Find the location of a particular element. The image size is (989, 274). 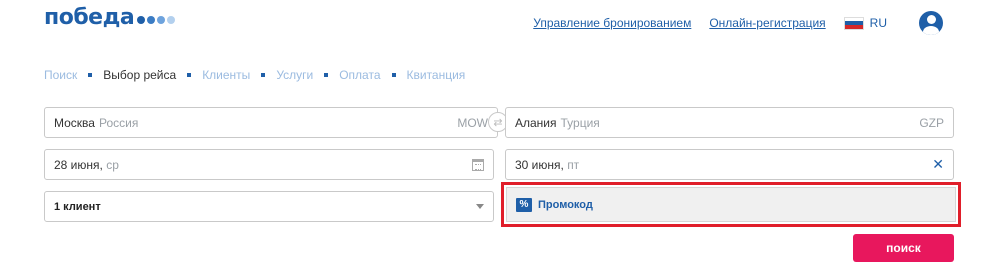

destination-city: Алания is located at coordinates (536, 122).